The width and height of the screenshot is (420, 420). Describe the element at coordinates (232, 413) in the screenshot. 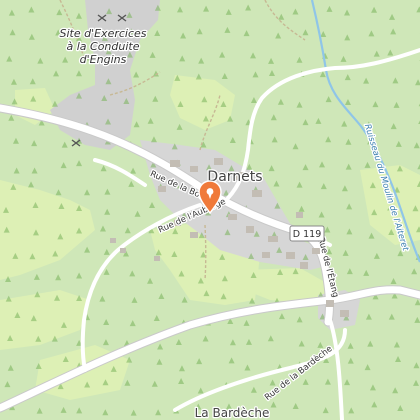

I see `bottom-place-label: La Bardèche` at that location.